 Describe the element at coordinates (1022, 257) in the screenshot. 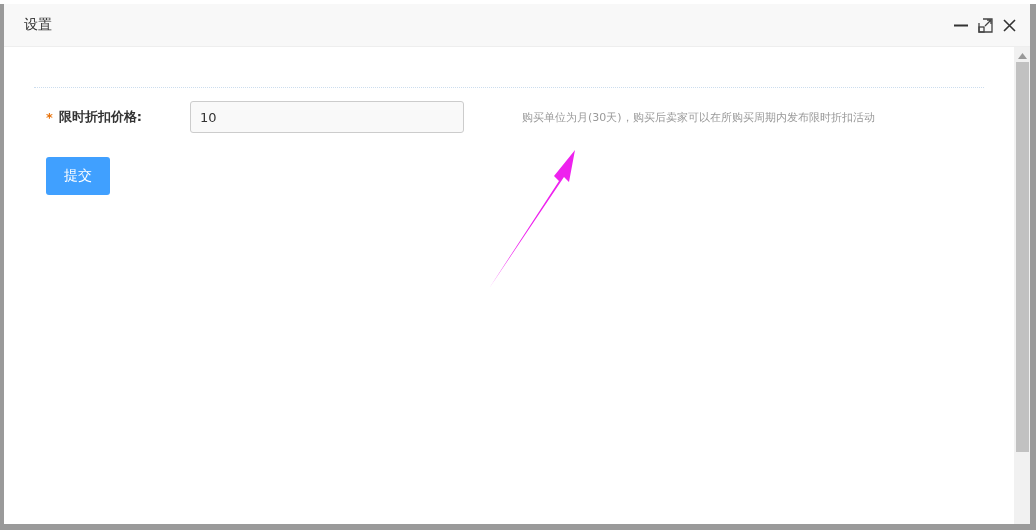

I see `scroll-thumb` at that location.